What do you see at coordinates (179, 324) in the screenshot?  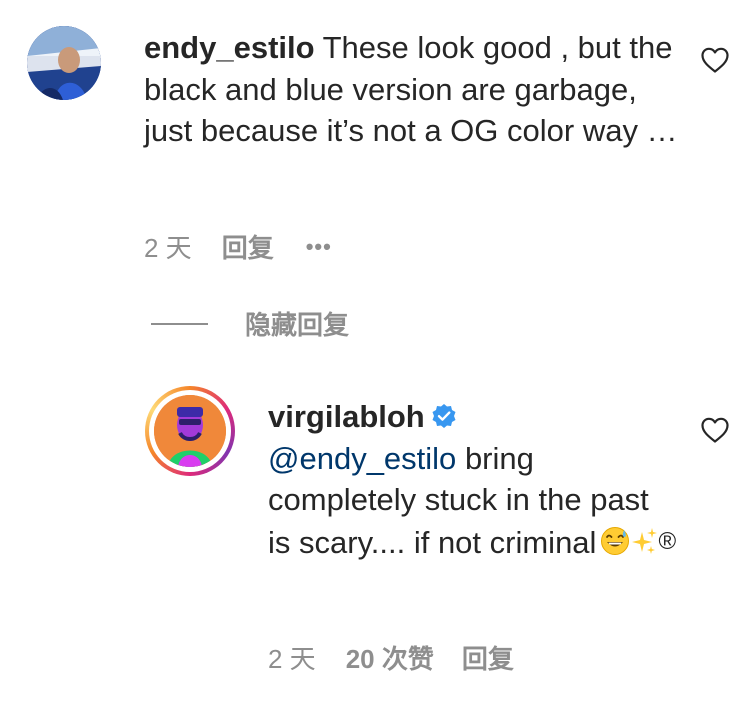 I see `divider-line` at bounding box center [179, 324].